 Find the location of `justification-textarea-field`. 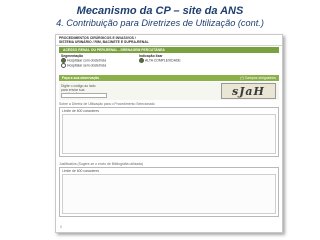

justification-textarea-field is located at coordinates (169, 194).